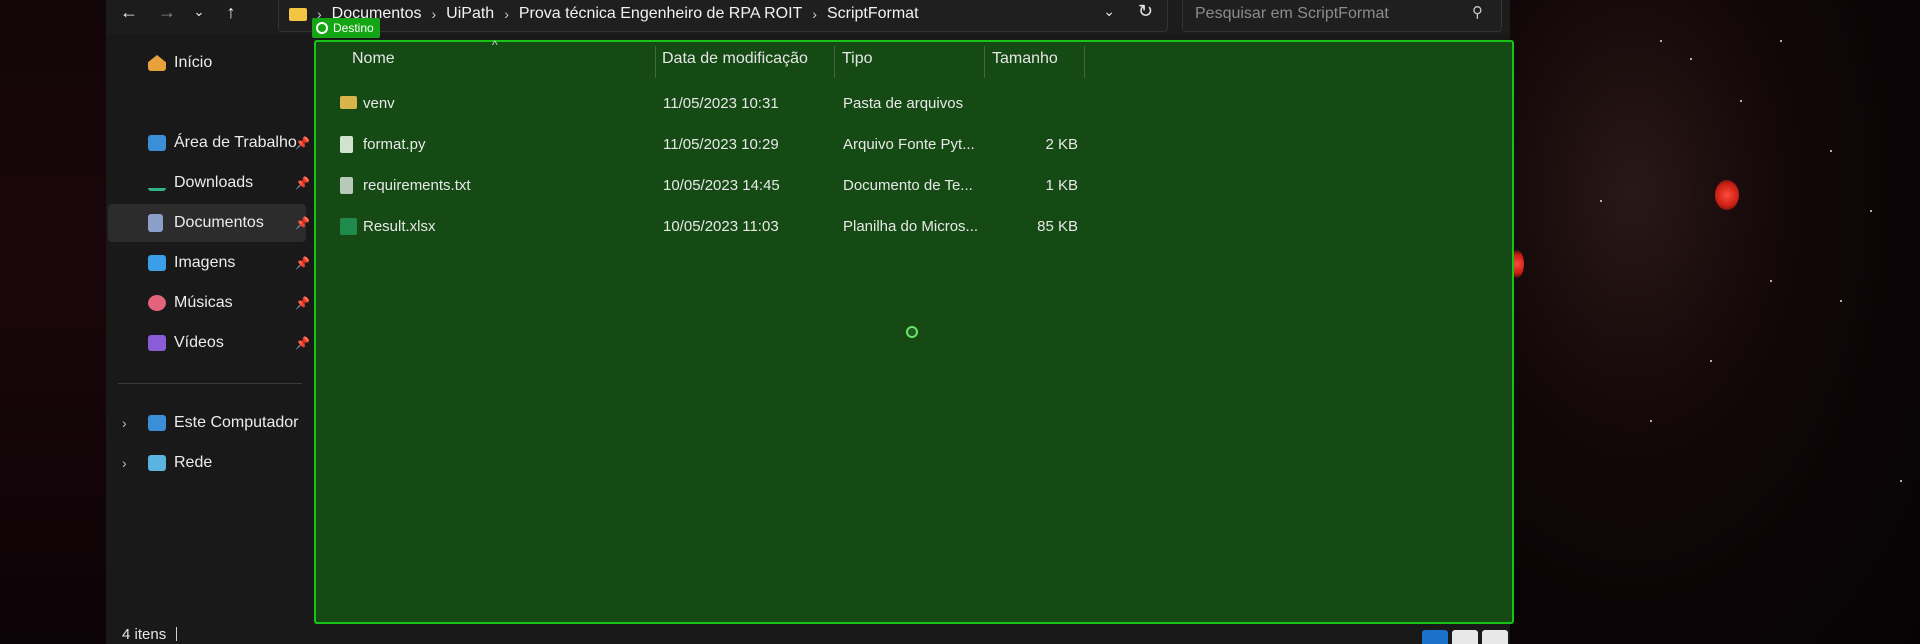  Describe the element at coordinates (1061, 185) in the screenshot. I see `file-size: 1 KB` at that location.